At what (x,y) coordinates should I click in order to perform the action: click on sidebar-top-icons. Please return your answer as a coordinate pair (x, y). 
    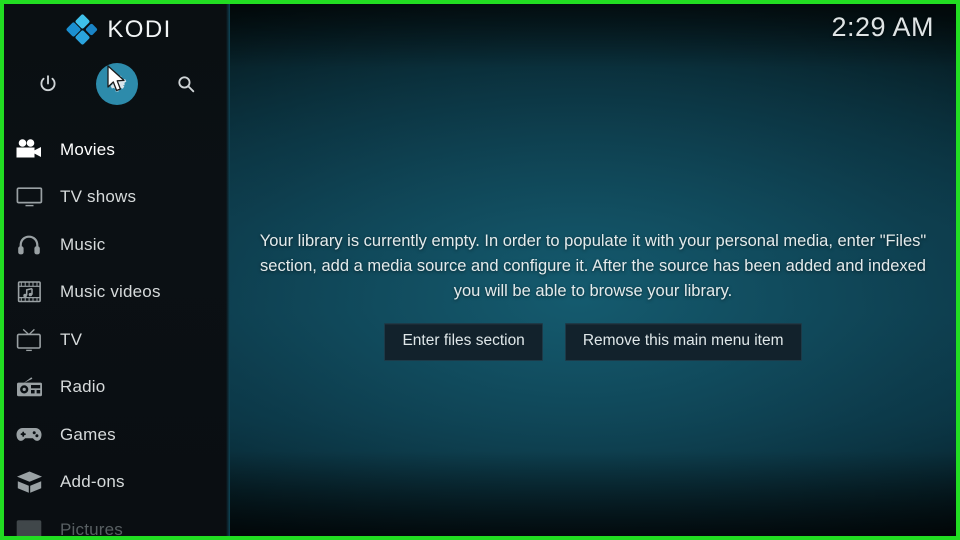
    Looking at the image, I should click on (117, 84).